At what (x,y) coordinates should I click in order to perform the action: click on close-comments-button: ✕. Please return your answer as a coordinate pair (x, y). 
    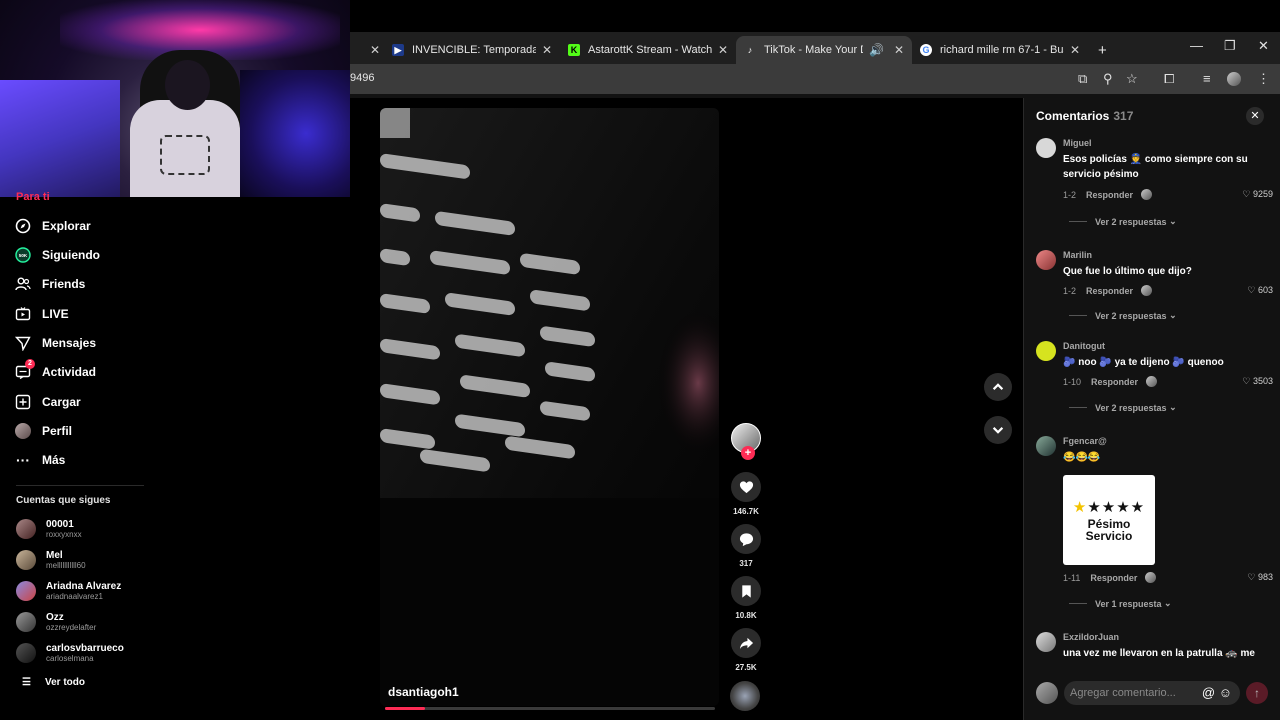
    Looking at the image, I should click on (1255, 116).